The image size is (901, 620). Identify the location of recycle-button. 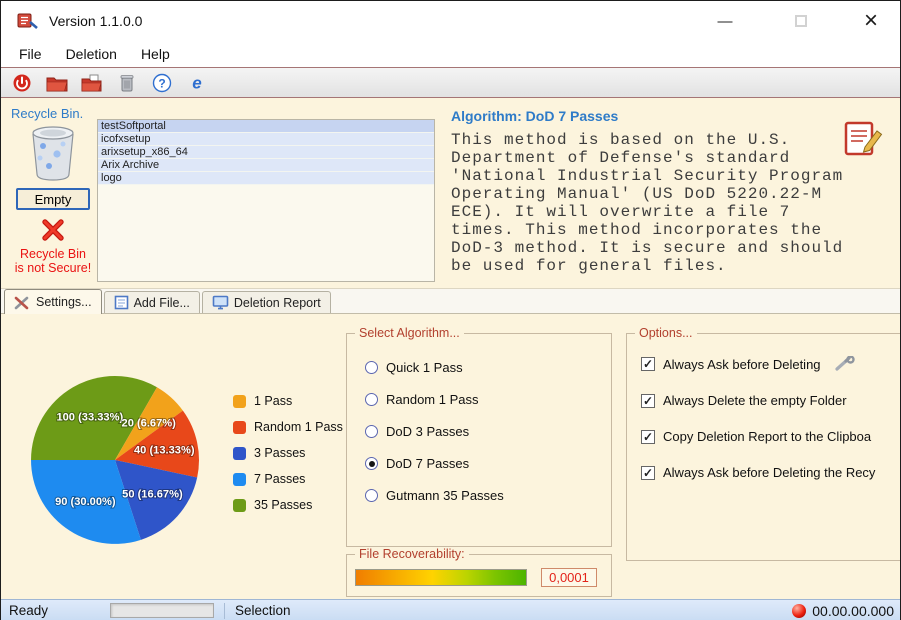
(127, 83).